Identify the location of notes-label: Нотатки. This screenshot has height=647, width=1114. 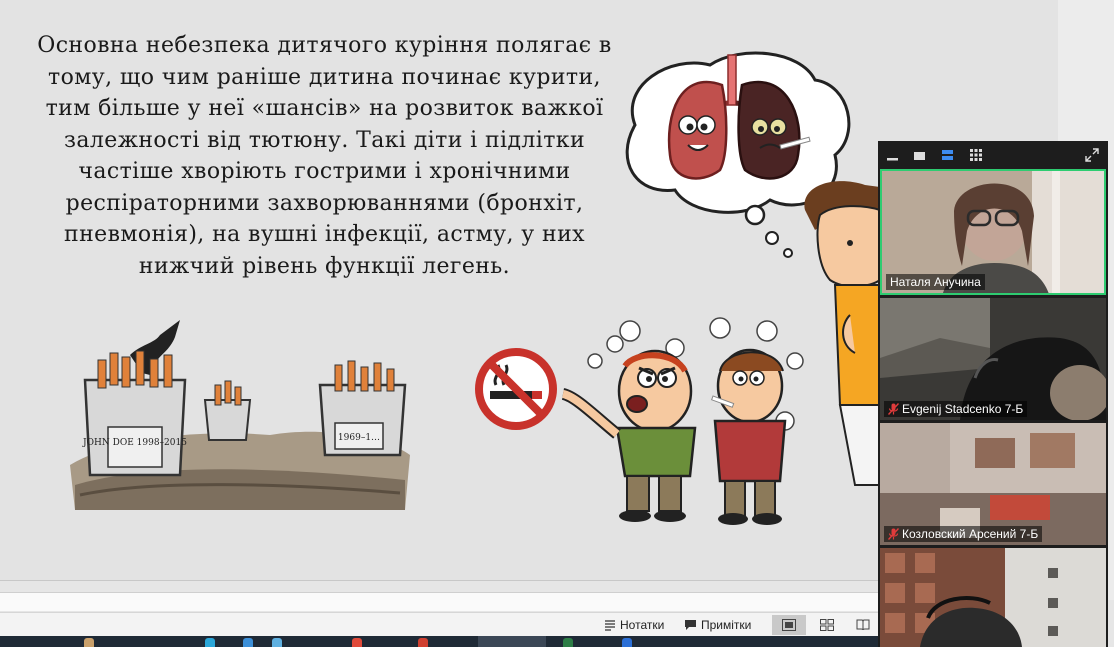
(642, 625).